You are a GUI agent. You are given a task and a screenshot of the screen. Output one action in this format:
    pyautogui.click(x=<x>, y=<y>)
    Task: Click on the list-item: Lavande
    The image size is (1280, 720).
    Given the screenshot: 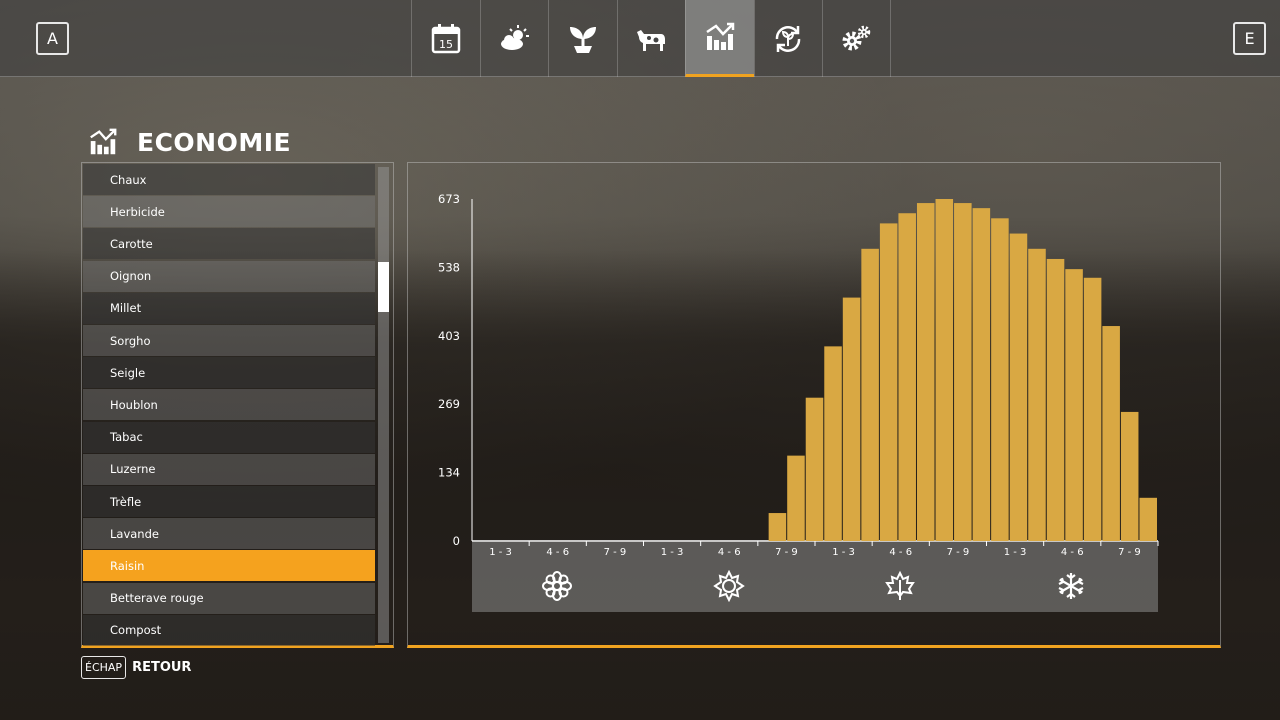 What is the action you would take?
    pyautogui.click(x=229, y=534)
    